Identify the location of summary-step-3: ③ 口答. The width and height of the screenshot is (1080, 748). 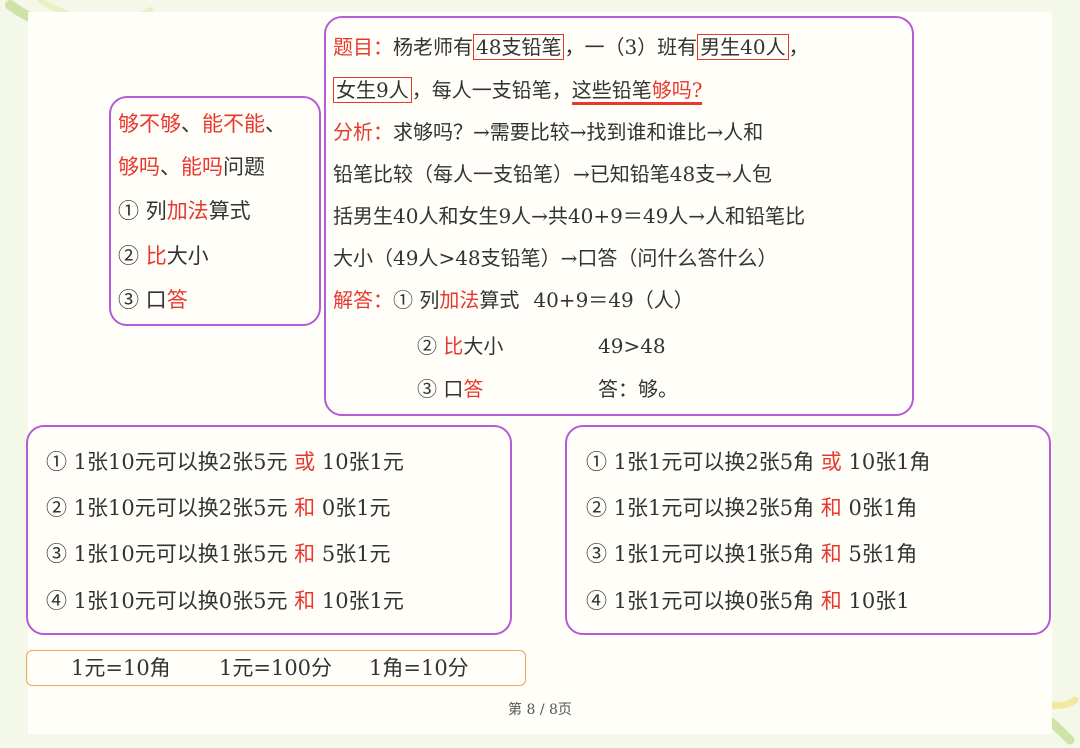
(153, 300).